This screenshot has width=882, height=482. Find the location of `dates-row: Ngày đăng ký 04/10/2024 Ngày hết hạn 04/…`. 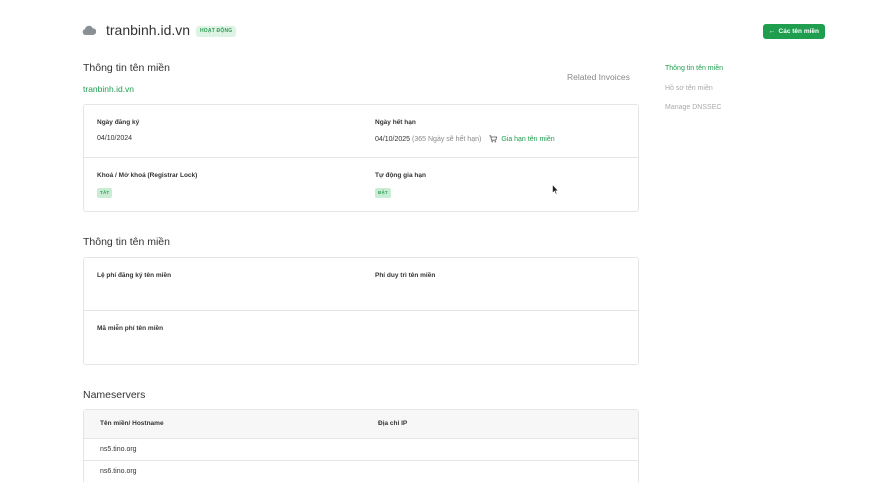

dates-row: Ngày đăng ký 04/10/2024 Ngày hết hạn 04/… is located at coordinates (361, 131).